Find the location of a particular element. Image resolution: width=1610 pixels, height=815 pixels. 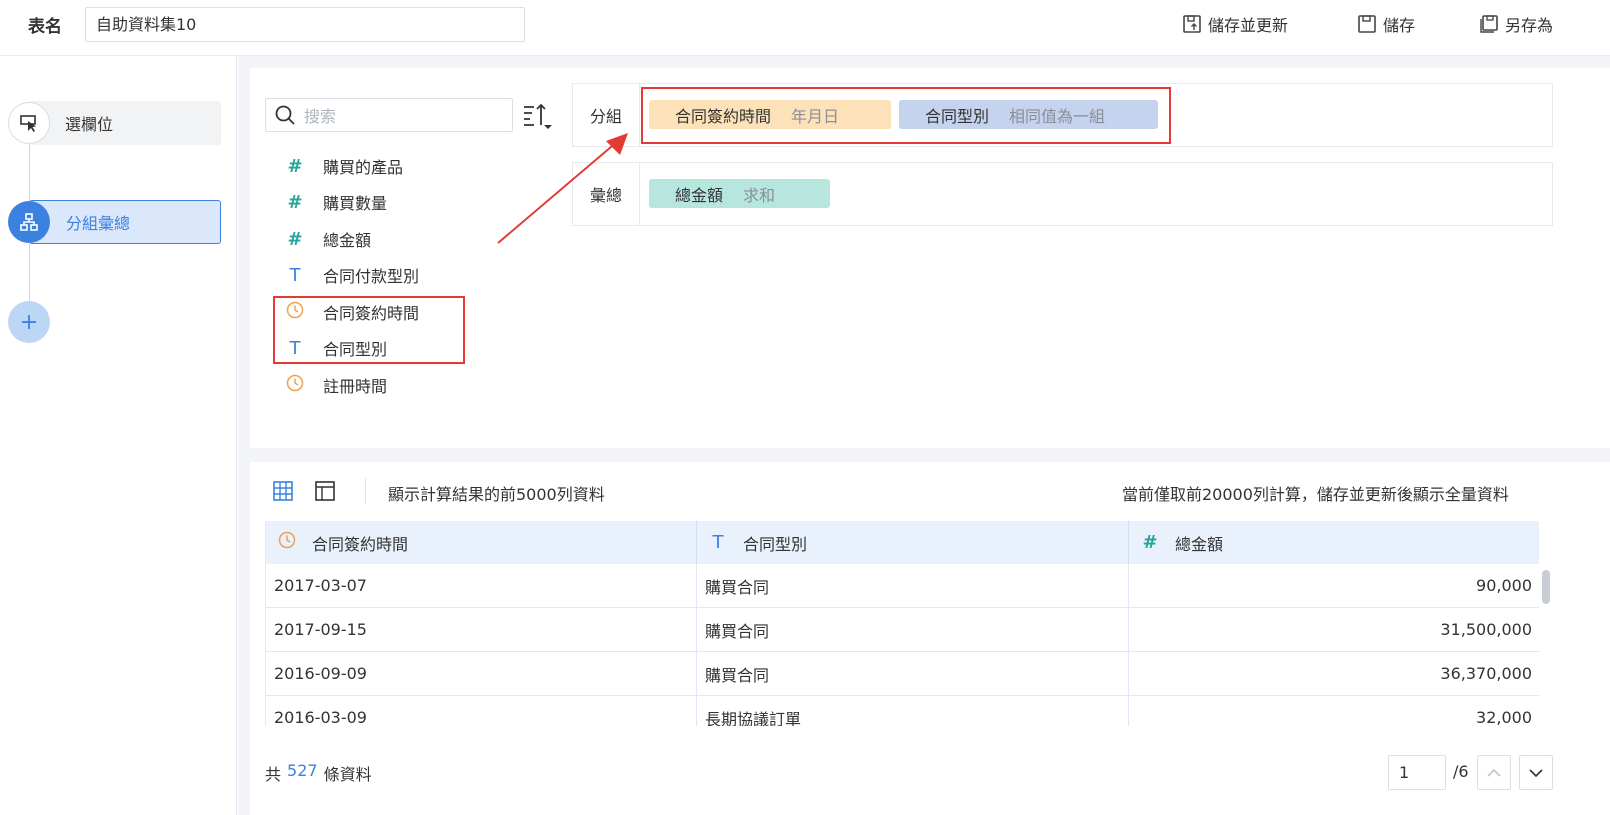

prev-page-button is located at coordinates (1494, 772).